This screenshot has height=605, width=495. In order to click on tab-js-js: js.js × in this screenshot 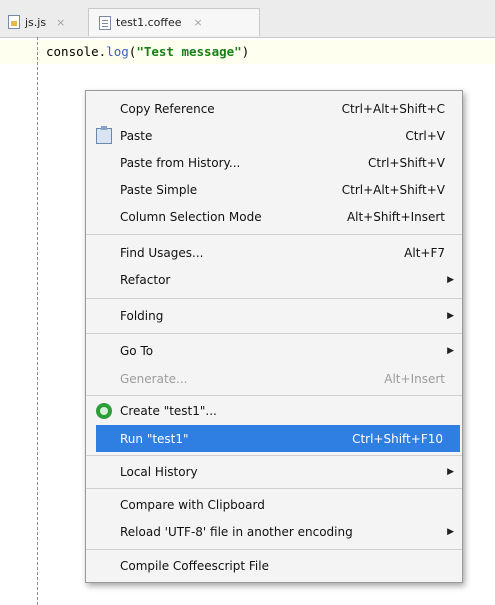, I will do `click(40, 22)`.